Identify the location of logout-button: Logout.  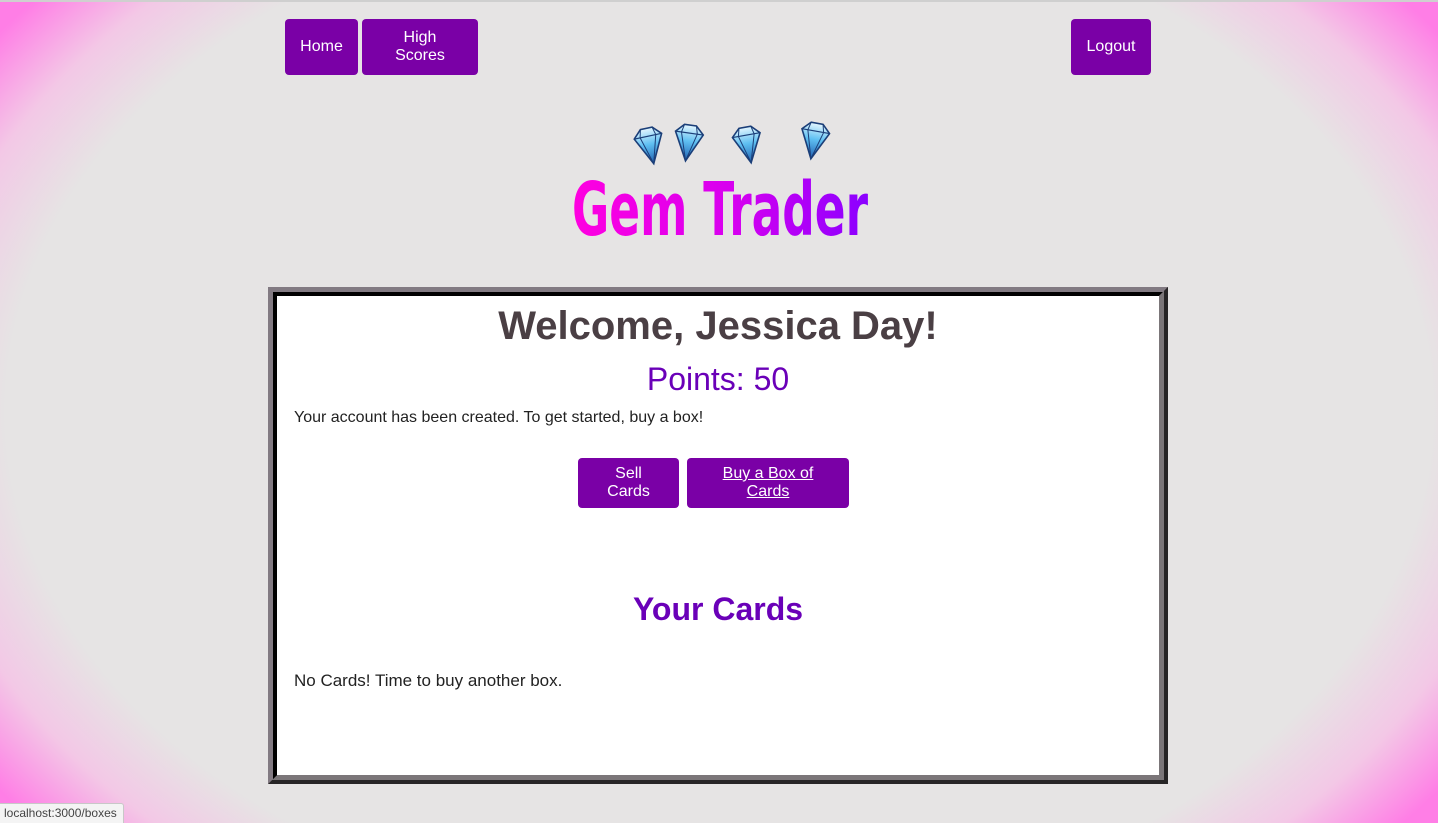
(1111, 47).